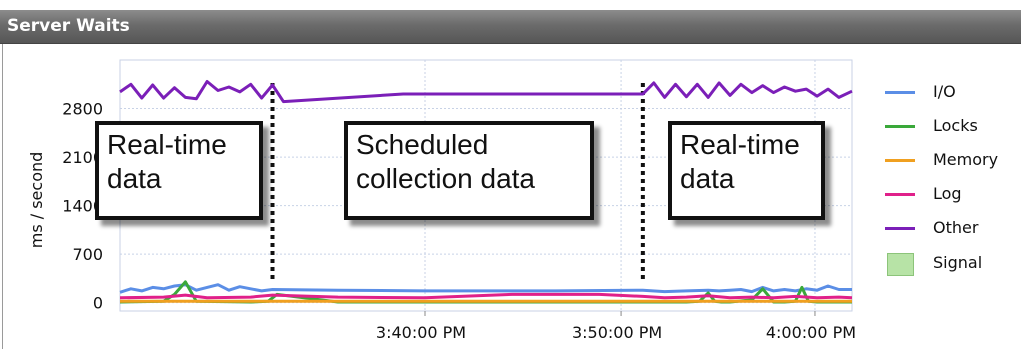 This screenshot has width=1021, height=351. Describe the element at coordinates (87, 254) in the screenshot. I see `y-tick-label: 700` at that location.